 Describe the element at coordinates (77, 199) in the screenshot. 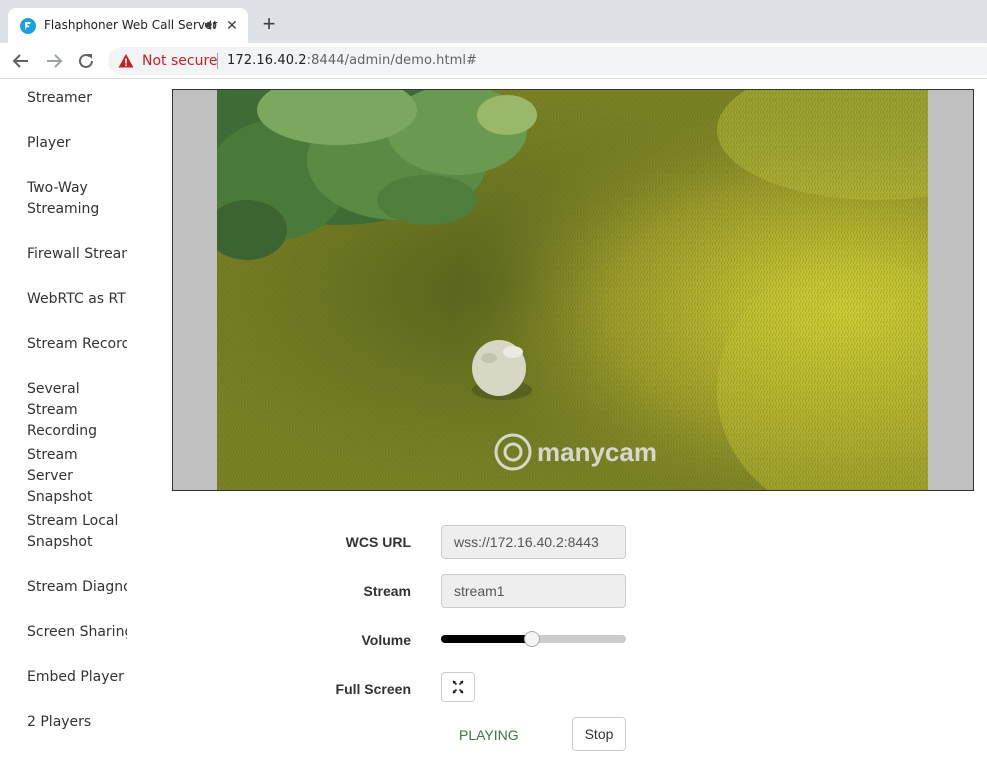

I see `sidebar-item-two-way-streaming: Two-Way Streaming` at that location.